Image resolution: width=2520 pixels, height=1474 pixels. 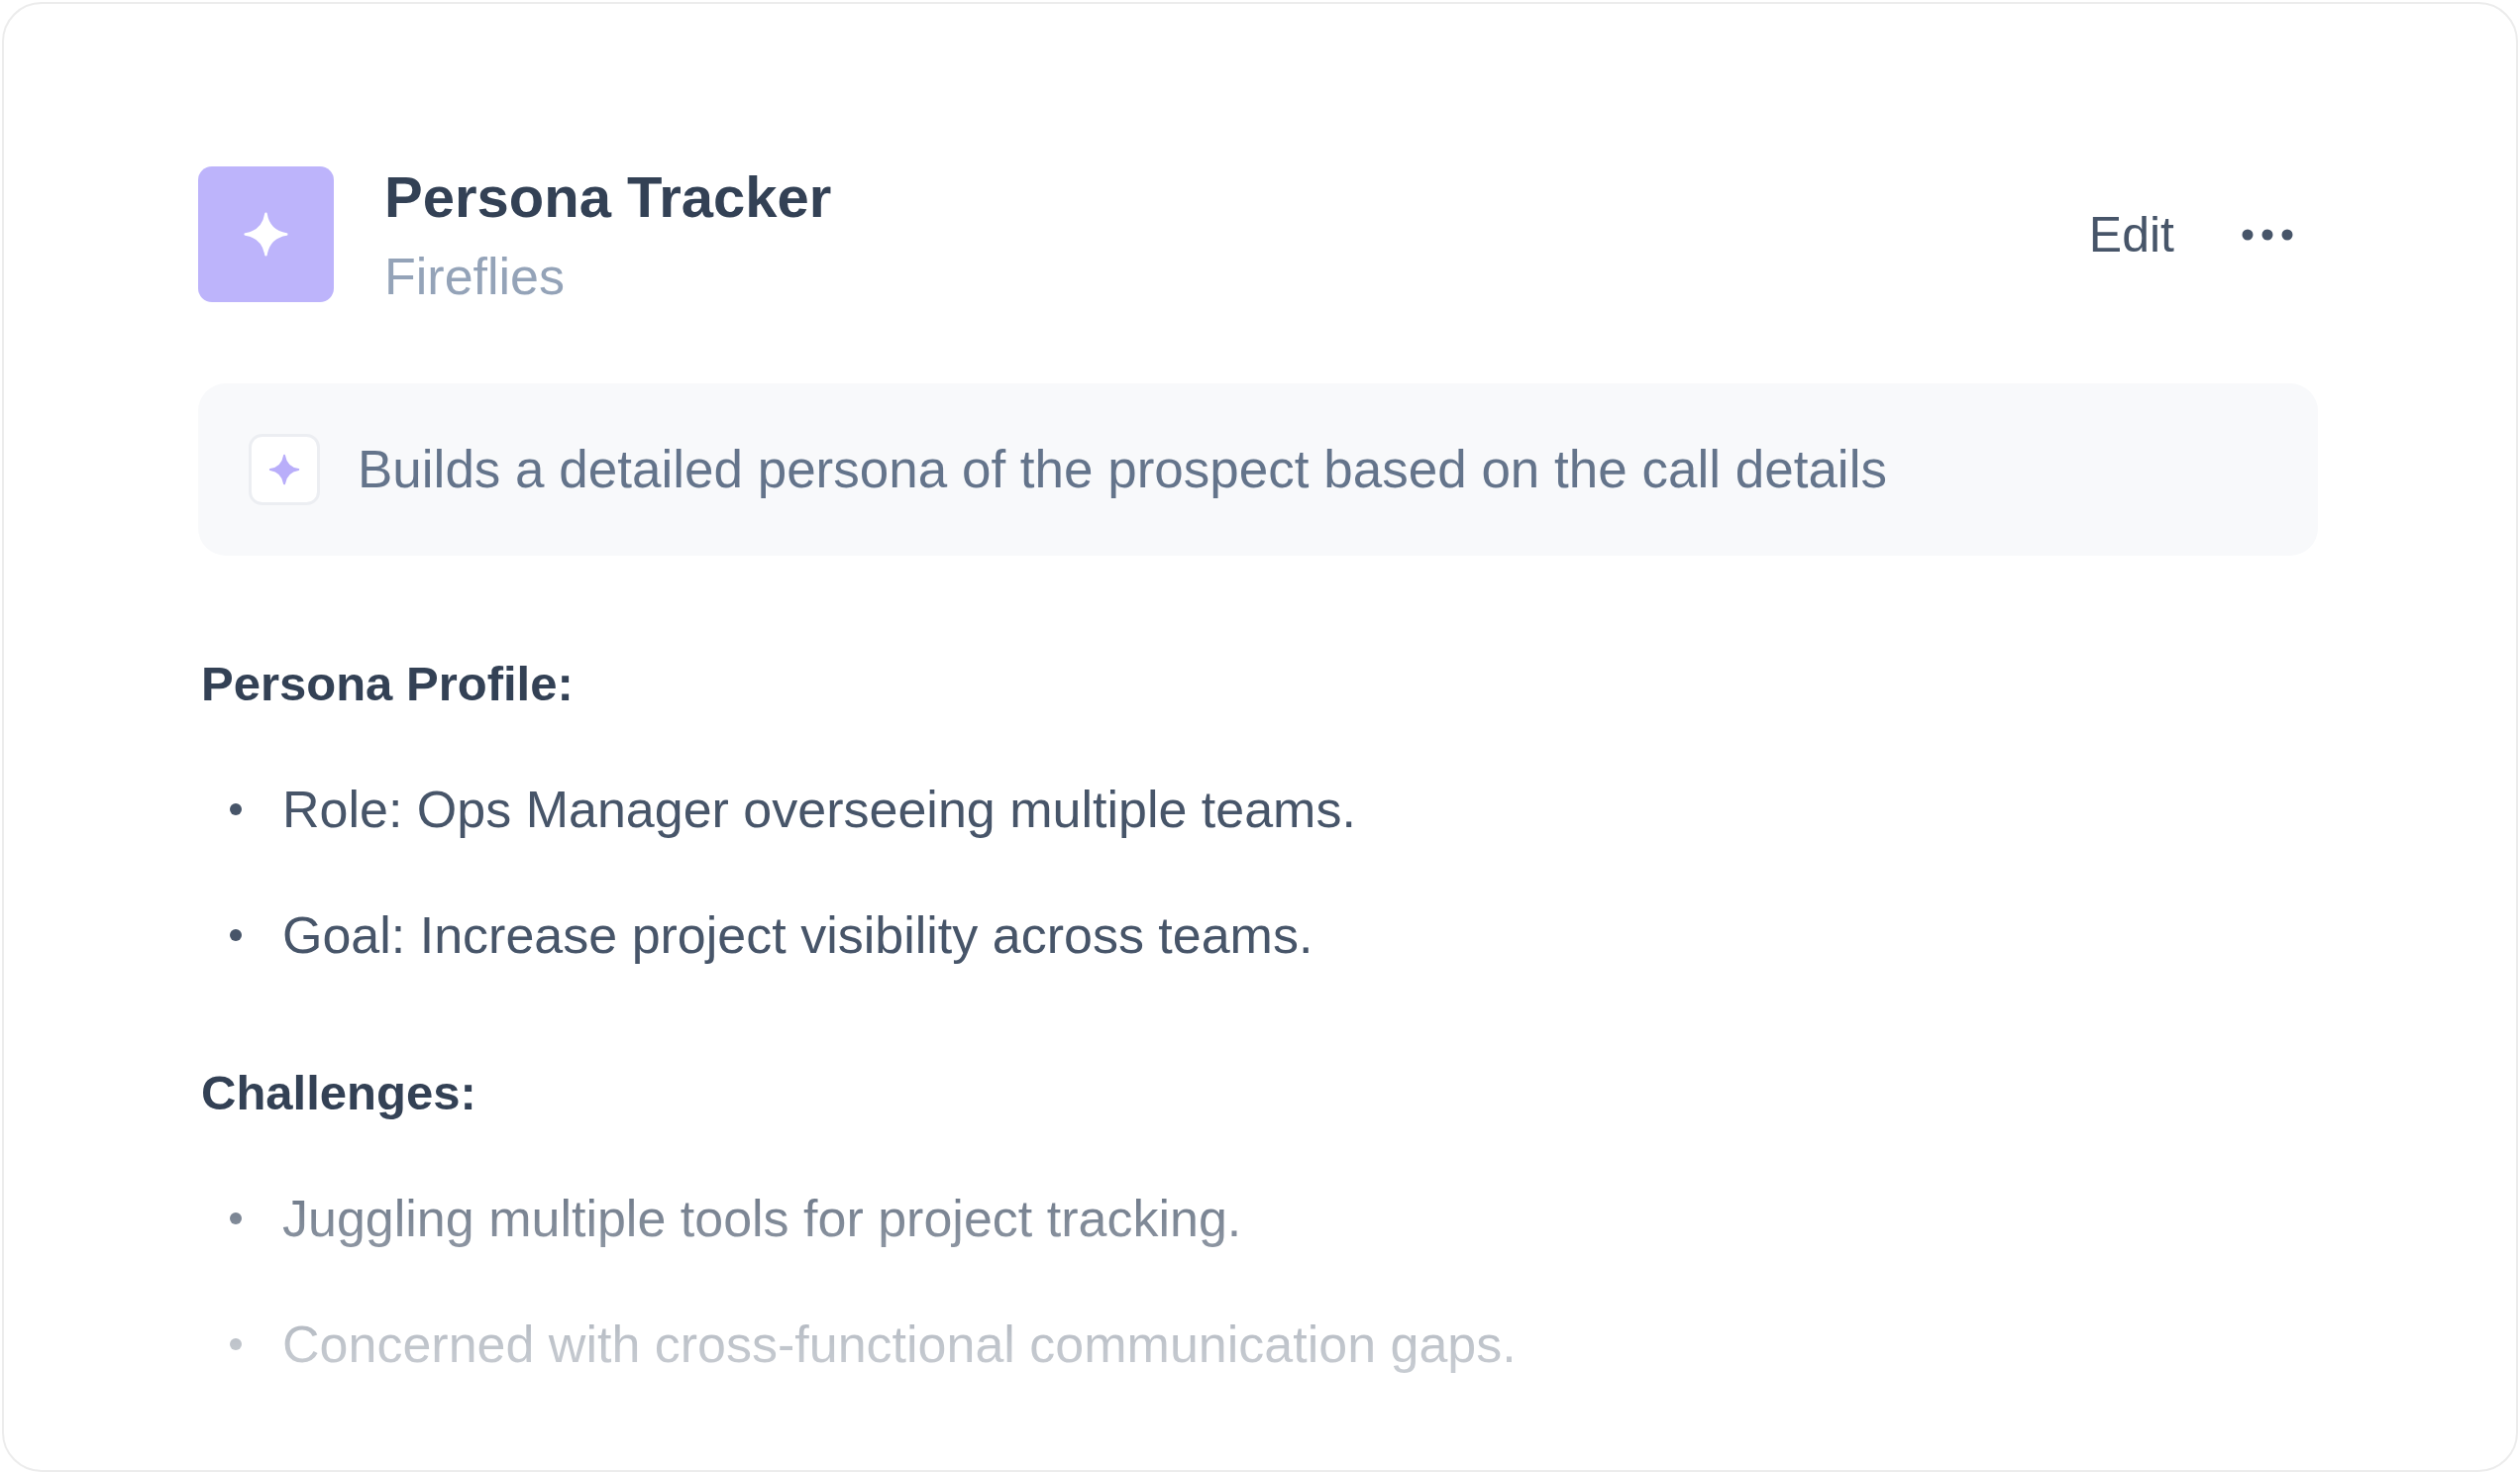 What do you see at coordinates (797, 935) in the screenshot?
I see `list-item-text: Goal: Increase project visibility across teams.` at bounding box center [797, 935].